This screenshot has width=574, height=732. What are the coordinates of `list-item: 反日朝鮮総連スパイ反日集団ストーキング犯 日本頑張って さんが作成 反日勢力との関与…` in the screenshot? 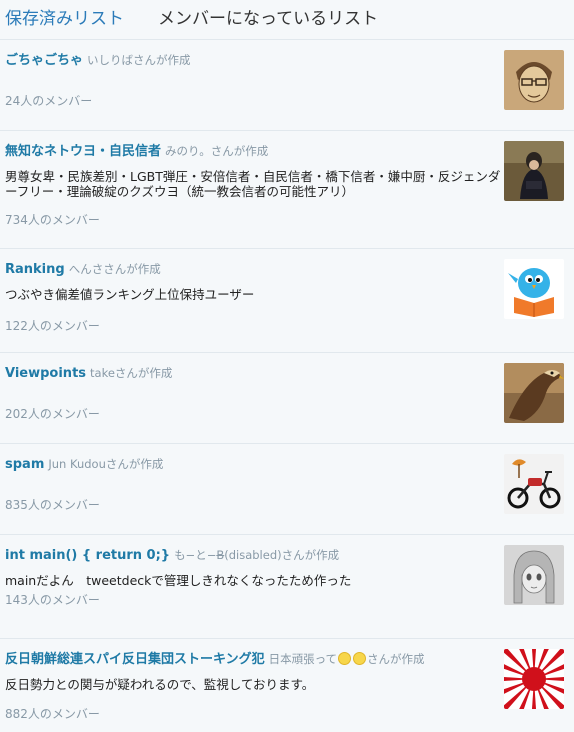 It's located at (287, 685).